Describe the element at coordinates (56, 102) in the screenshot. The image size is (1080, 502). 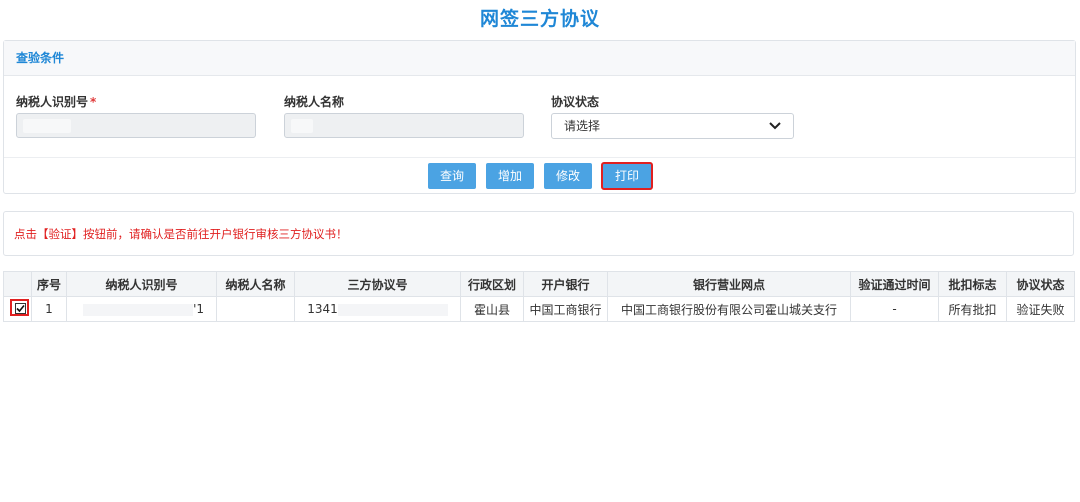
I see `taxpayer-id-label: 纳税人识别号 *` at that location.